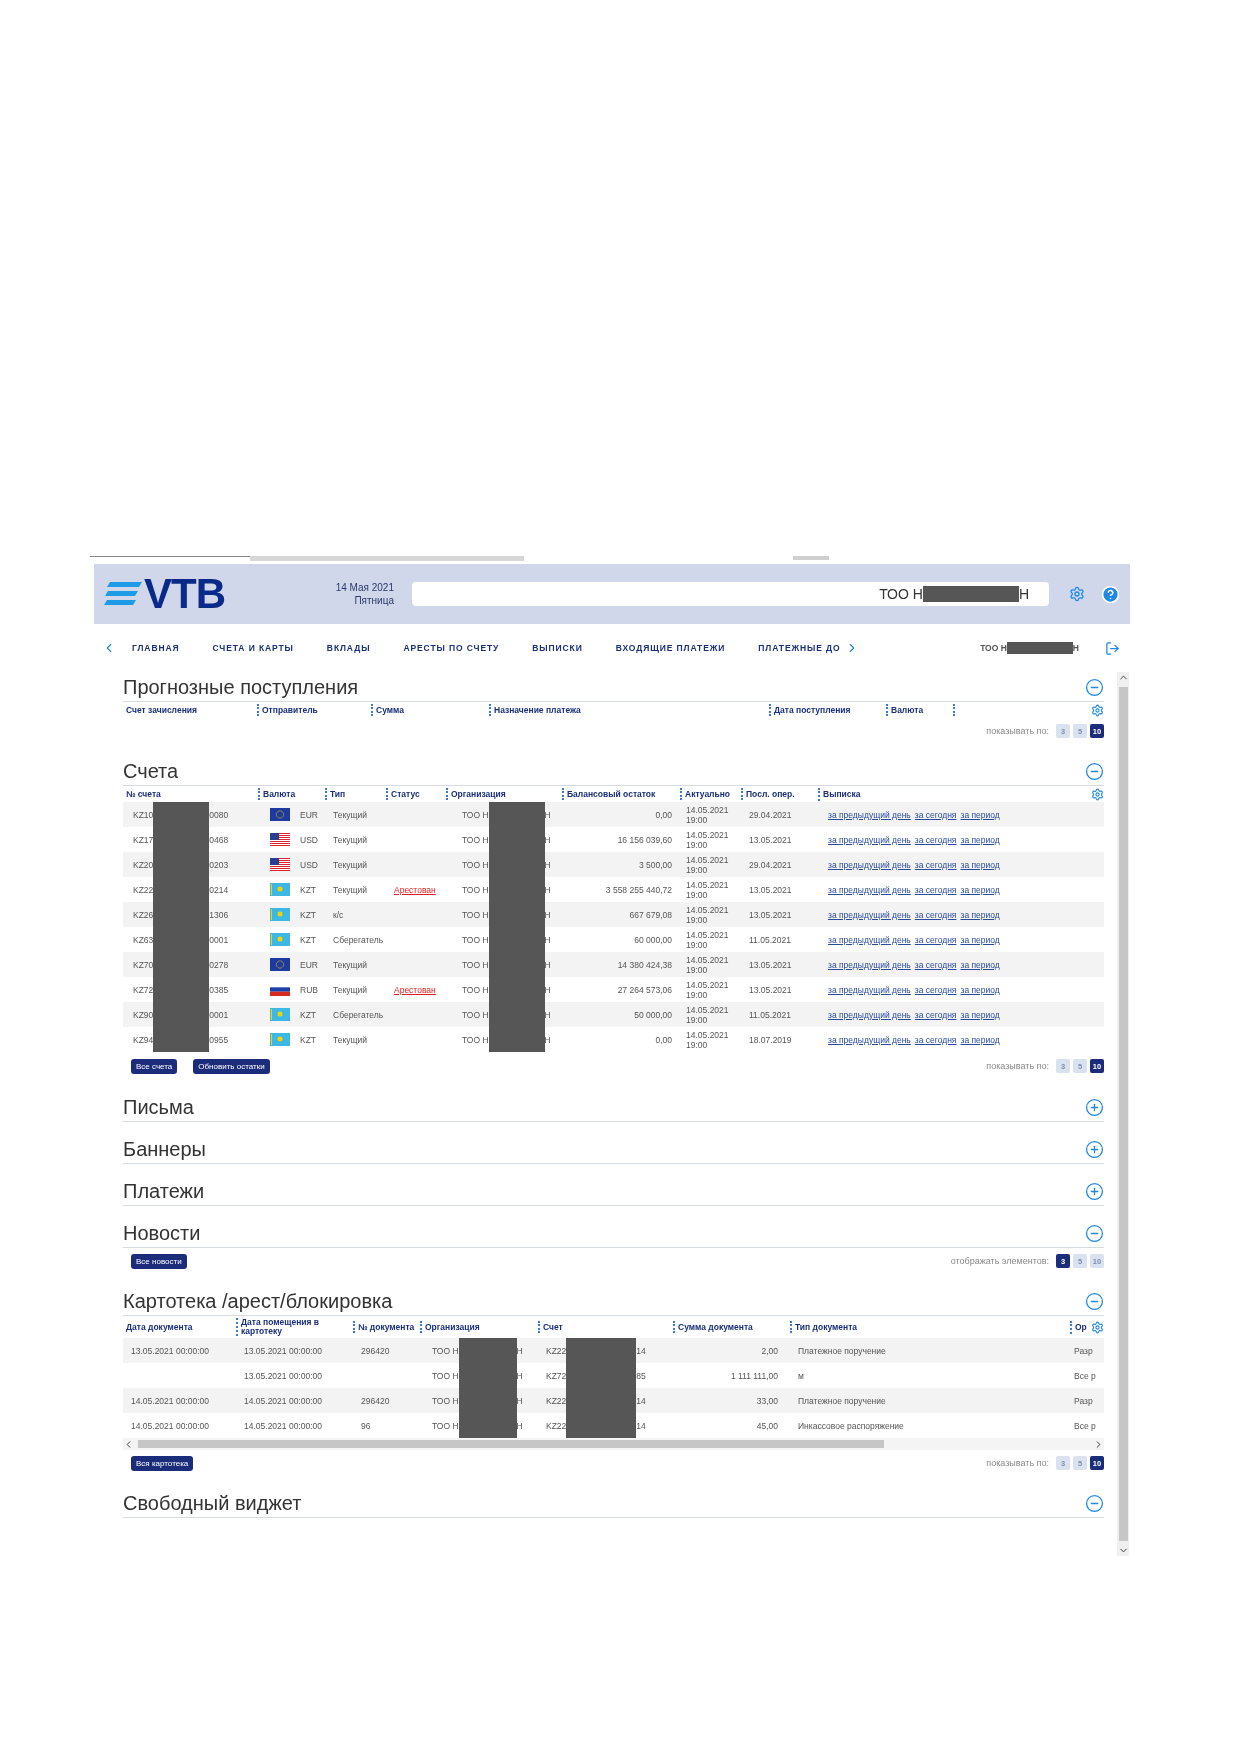 This screenshot has width=1239, height=1752. Describe the element at coordinates (348, 648) in the screenshot. I see `nav-tab: ВКЛАДЫ` at that location.